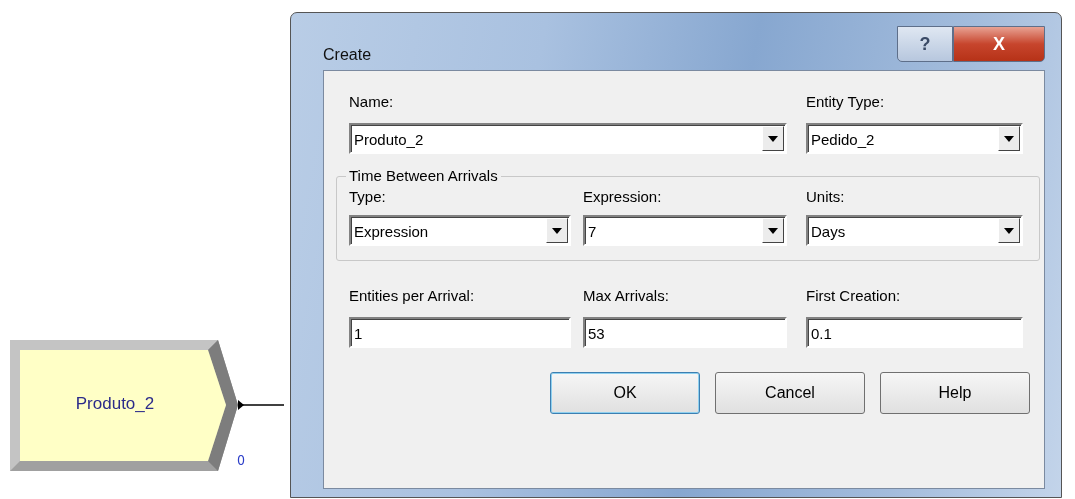 The height and width of the screenshot is (499, 1075). Describe the element at coordinates (261, 405) in the screenshot. I see `connector-line` at that location.